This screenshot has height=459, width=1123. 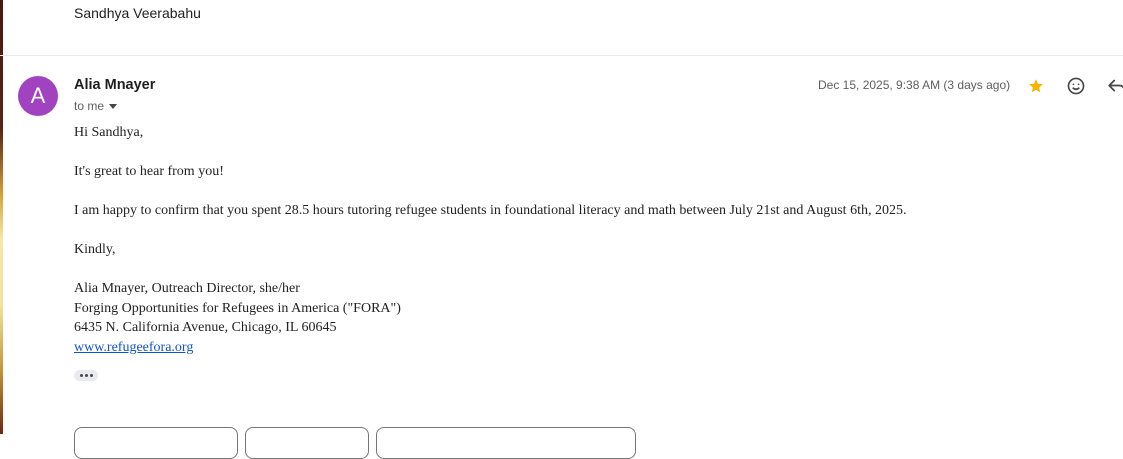 I want to click on chevron-down-icon, so click(x=113, y=106).